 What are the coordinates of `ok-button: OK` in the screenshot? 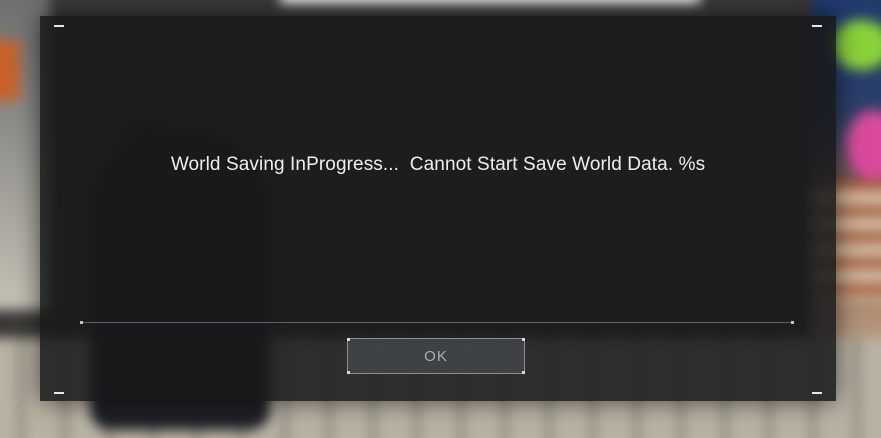 It's located at (436, 356).